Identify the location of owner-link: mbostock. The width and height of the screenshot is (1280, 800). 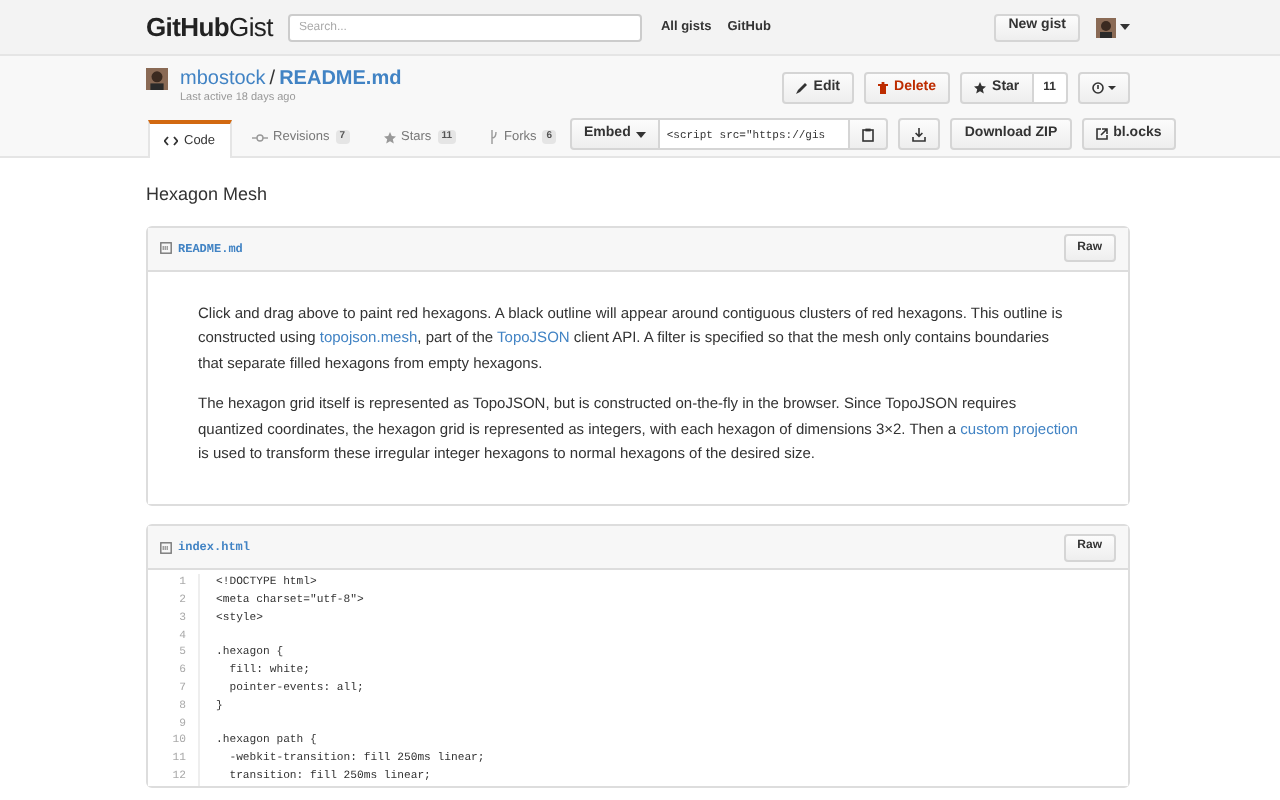
(223, 80).